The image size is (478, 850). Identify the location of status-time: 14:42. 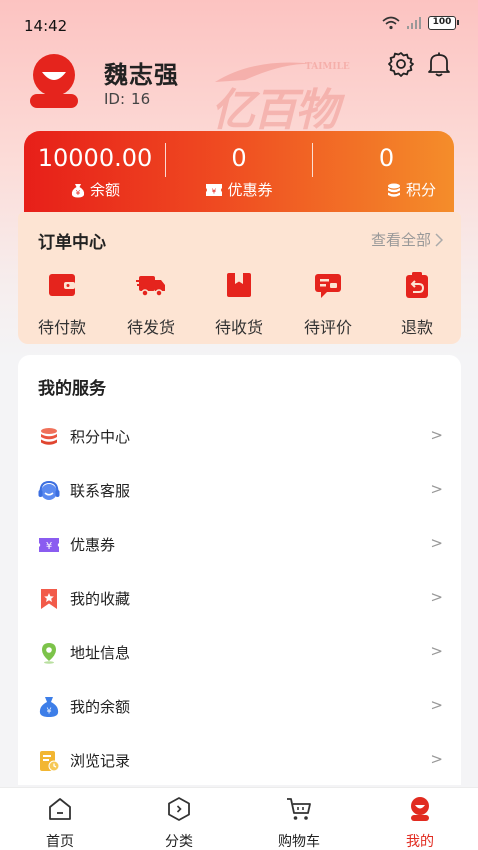
(46, 26).